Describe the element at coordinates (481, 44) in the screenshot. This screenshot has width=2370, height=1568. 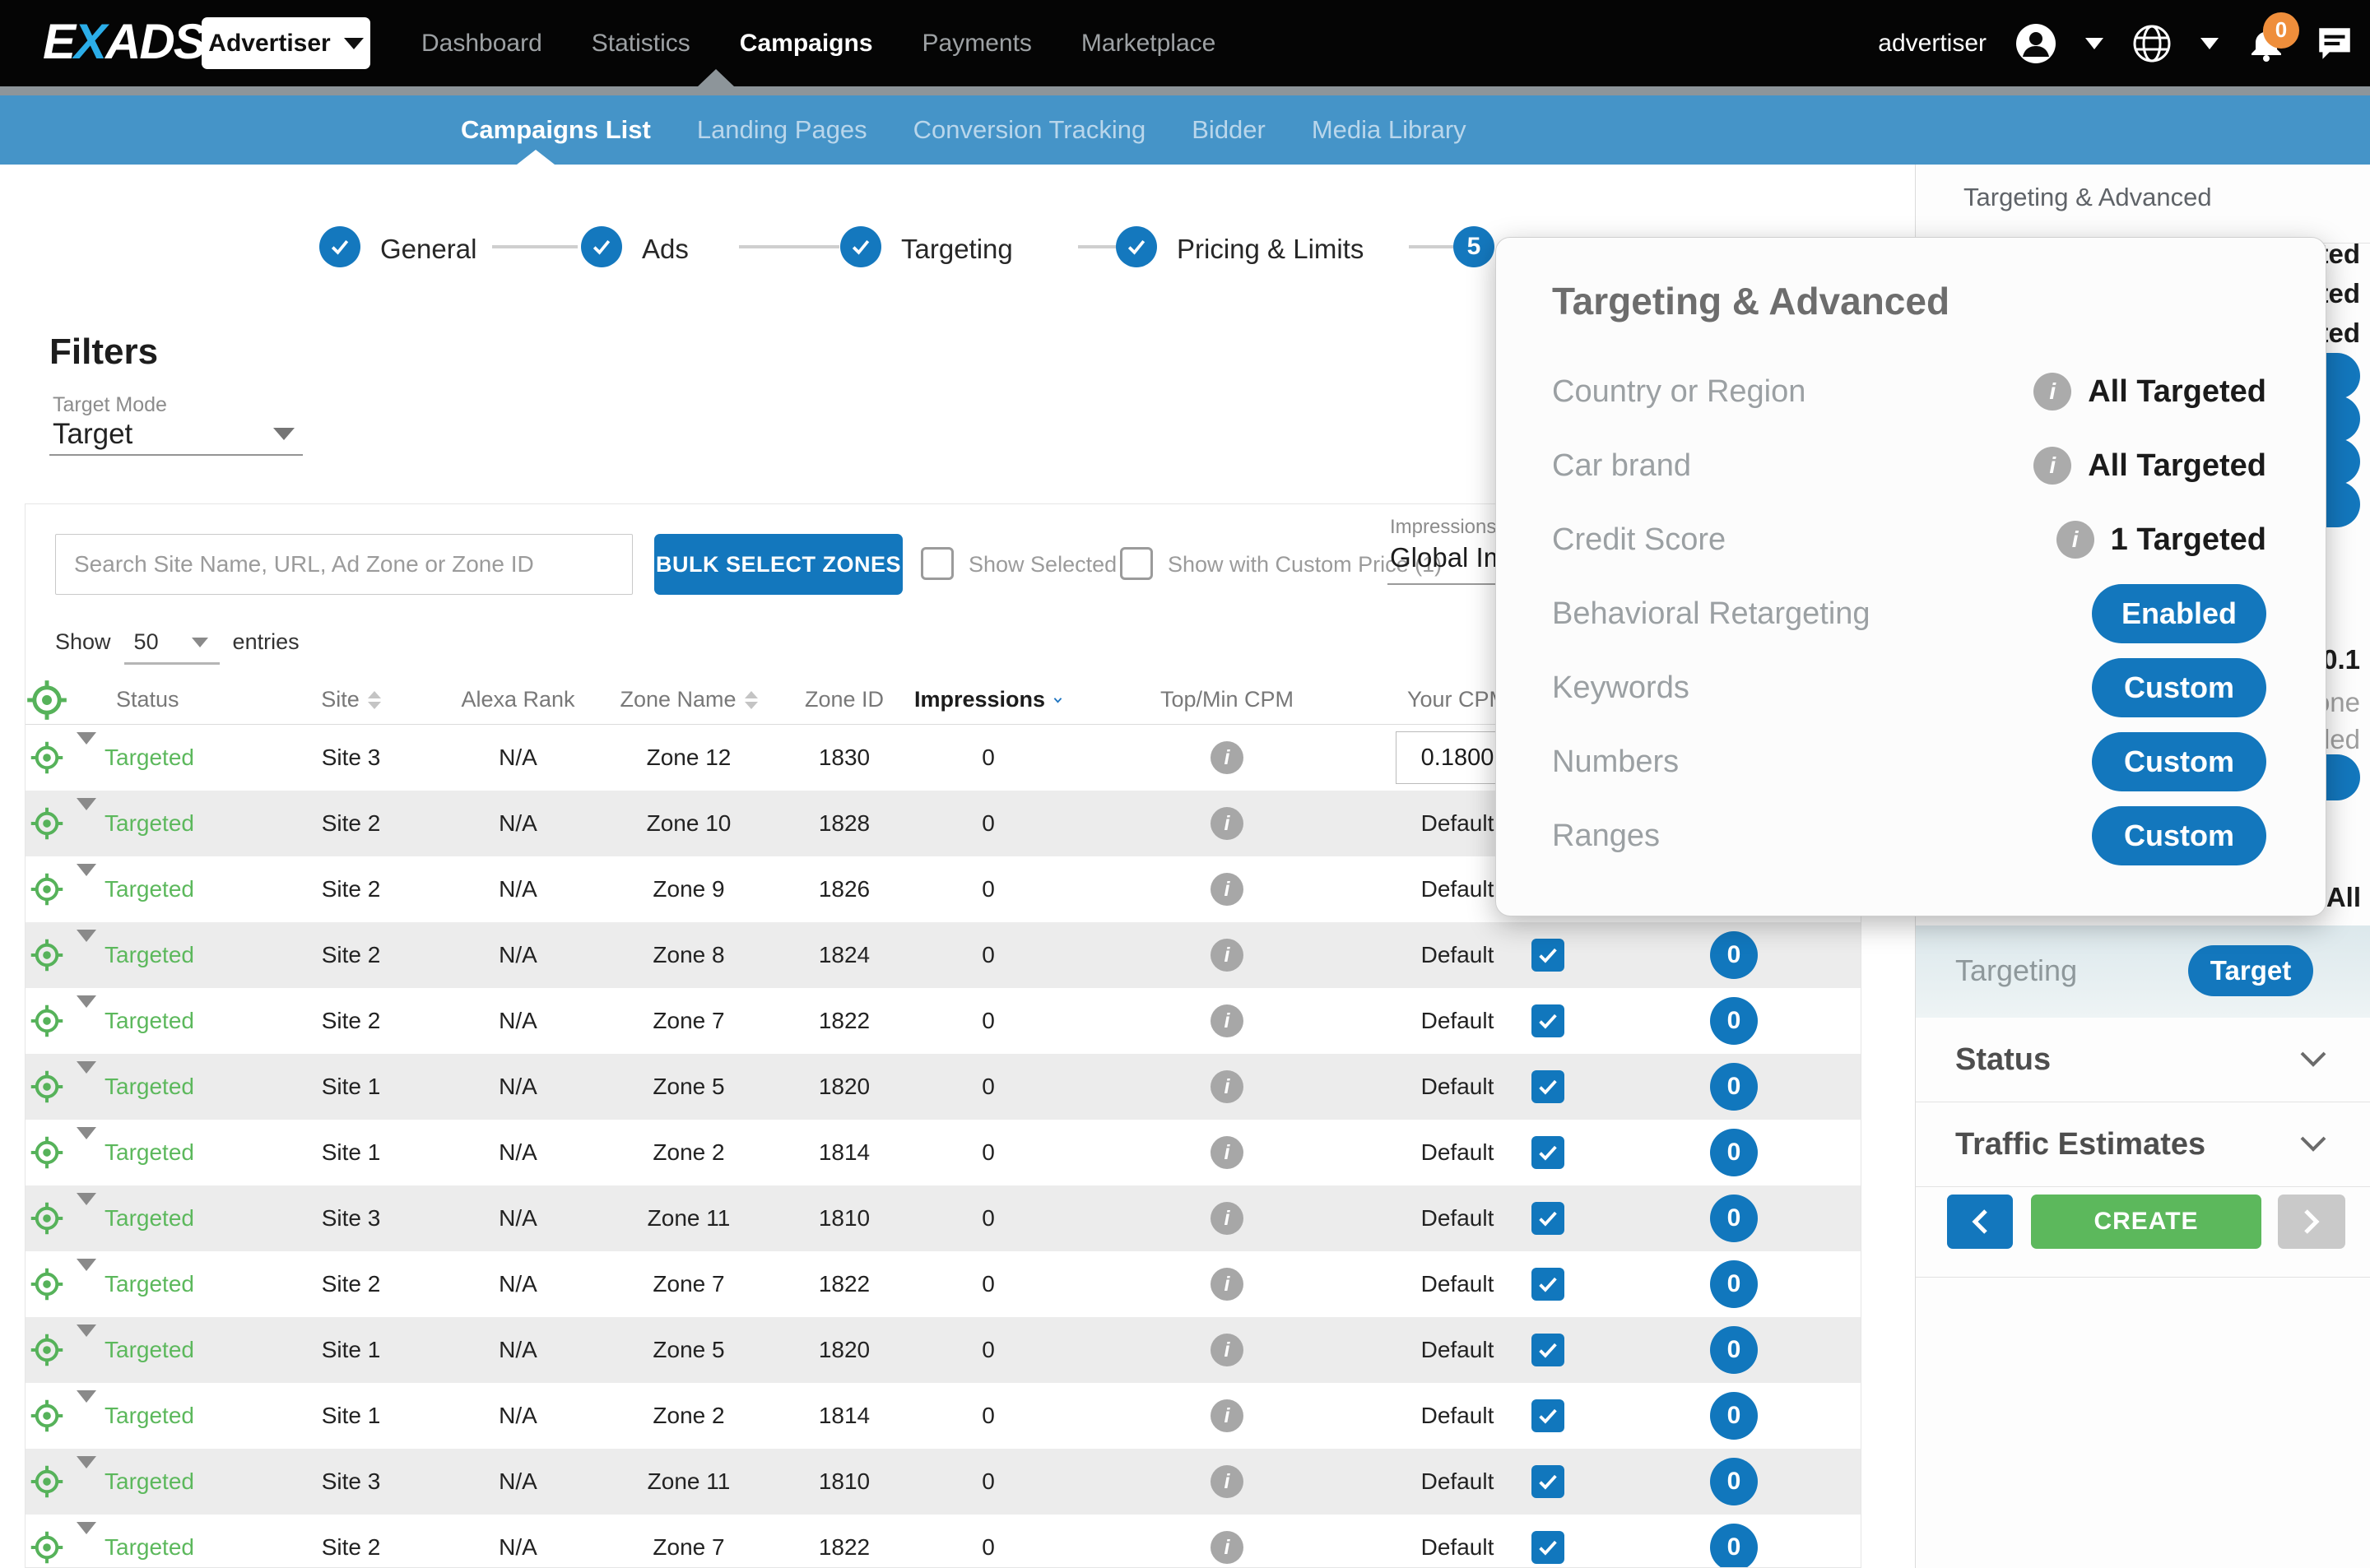
I see `nav-dashboard: Dashboard` at that location.